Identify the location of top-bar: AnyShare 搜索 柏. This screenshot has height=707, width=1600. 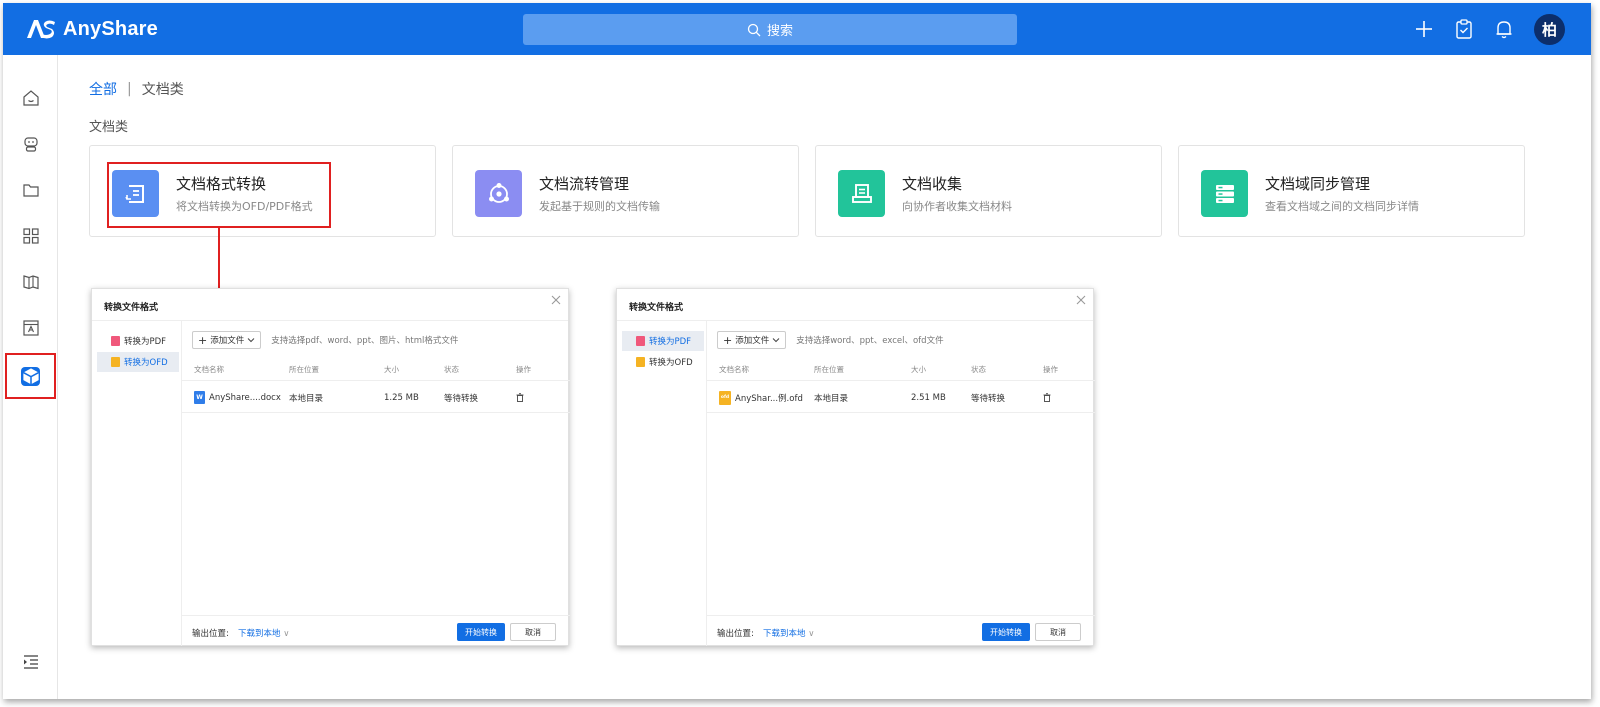
(797, 29).